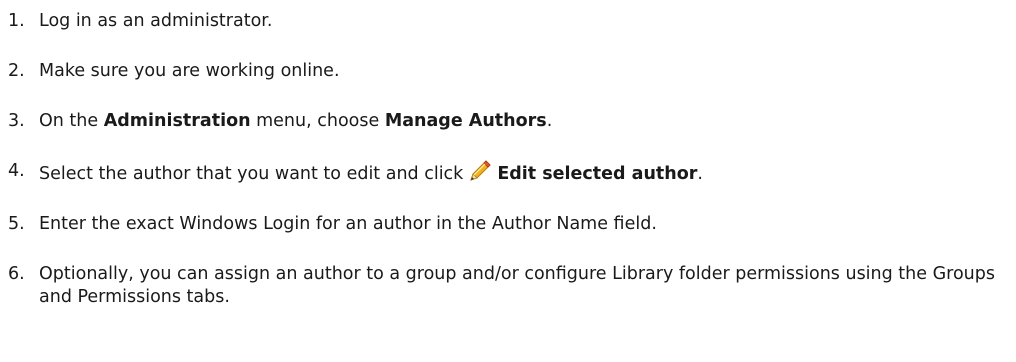 The width and height of the screenshot is (1016, 362). I want to click on step-1: 1. Log in as an administrator., so click(508, 21).